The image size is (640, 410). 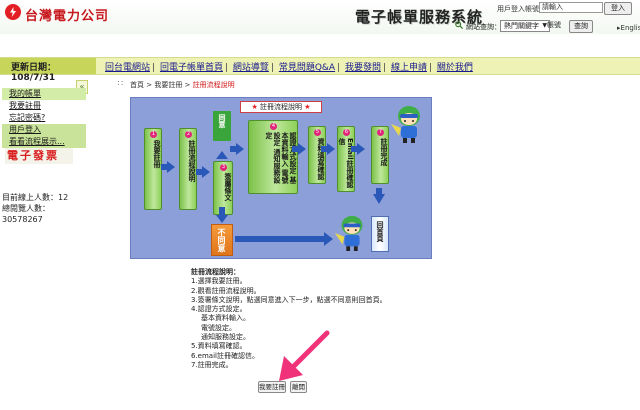 I want to click on instruction-line: 6.email註冊確認信。, so click(x=225, y=355).